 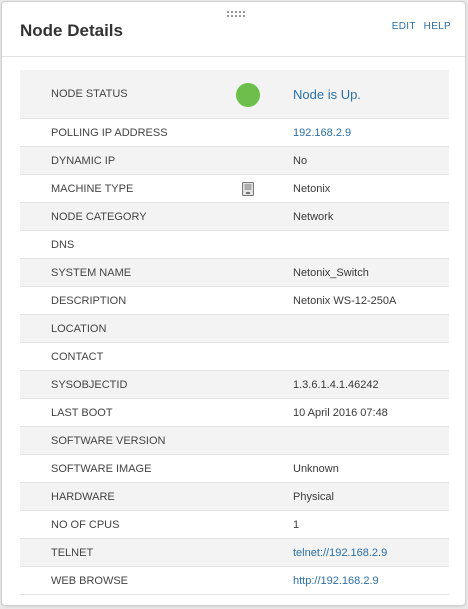 I want to click on row-label: LAST BOOT, so click(x=82, y=412).